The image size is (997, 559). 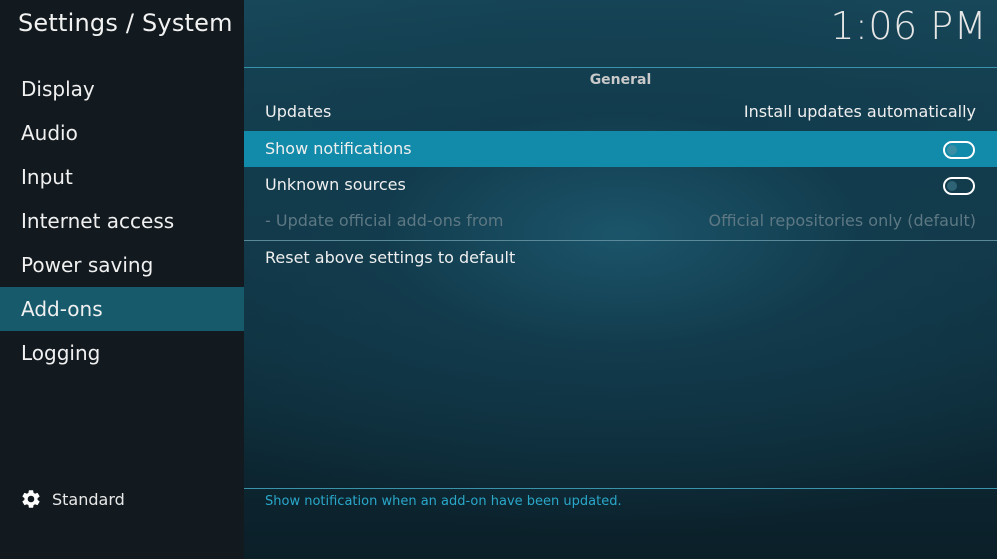 What do you see at coordinates (620, 258) in the screenshot?
I see `reset-settings-button: Reset above settings to default` at bounding box center [620, 258].